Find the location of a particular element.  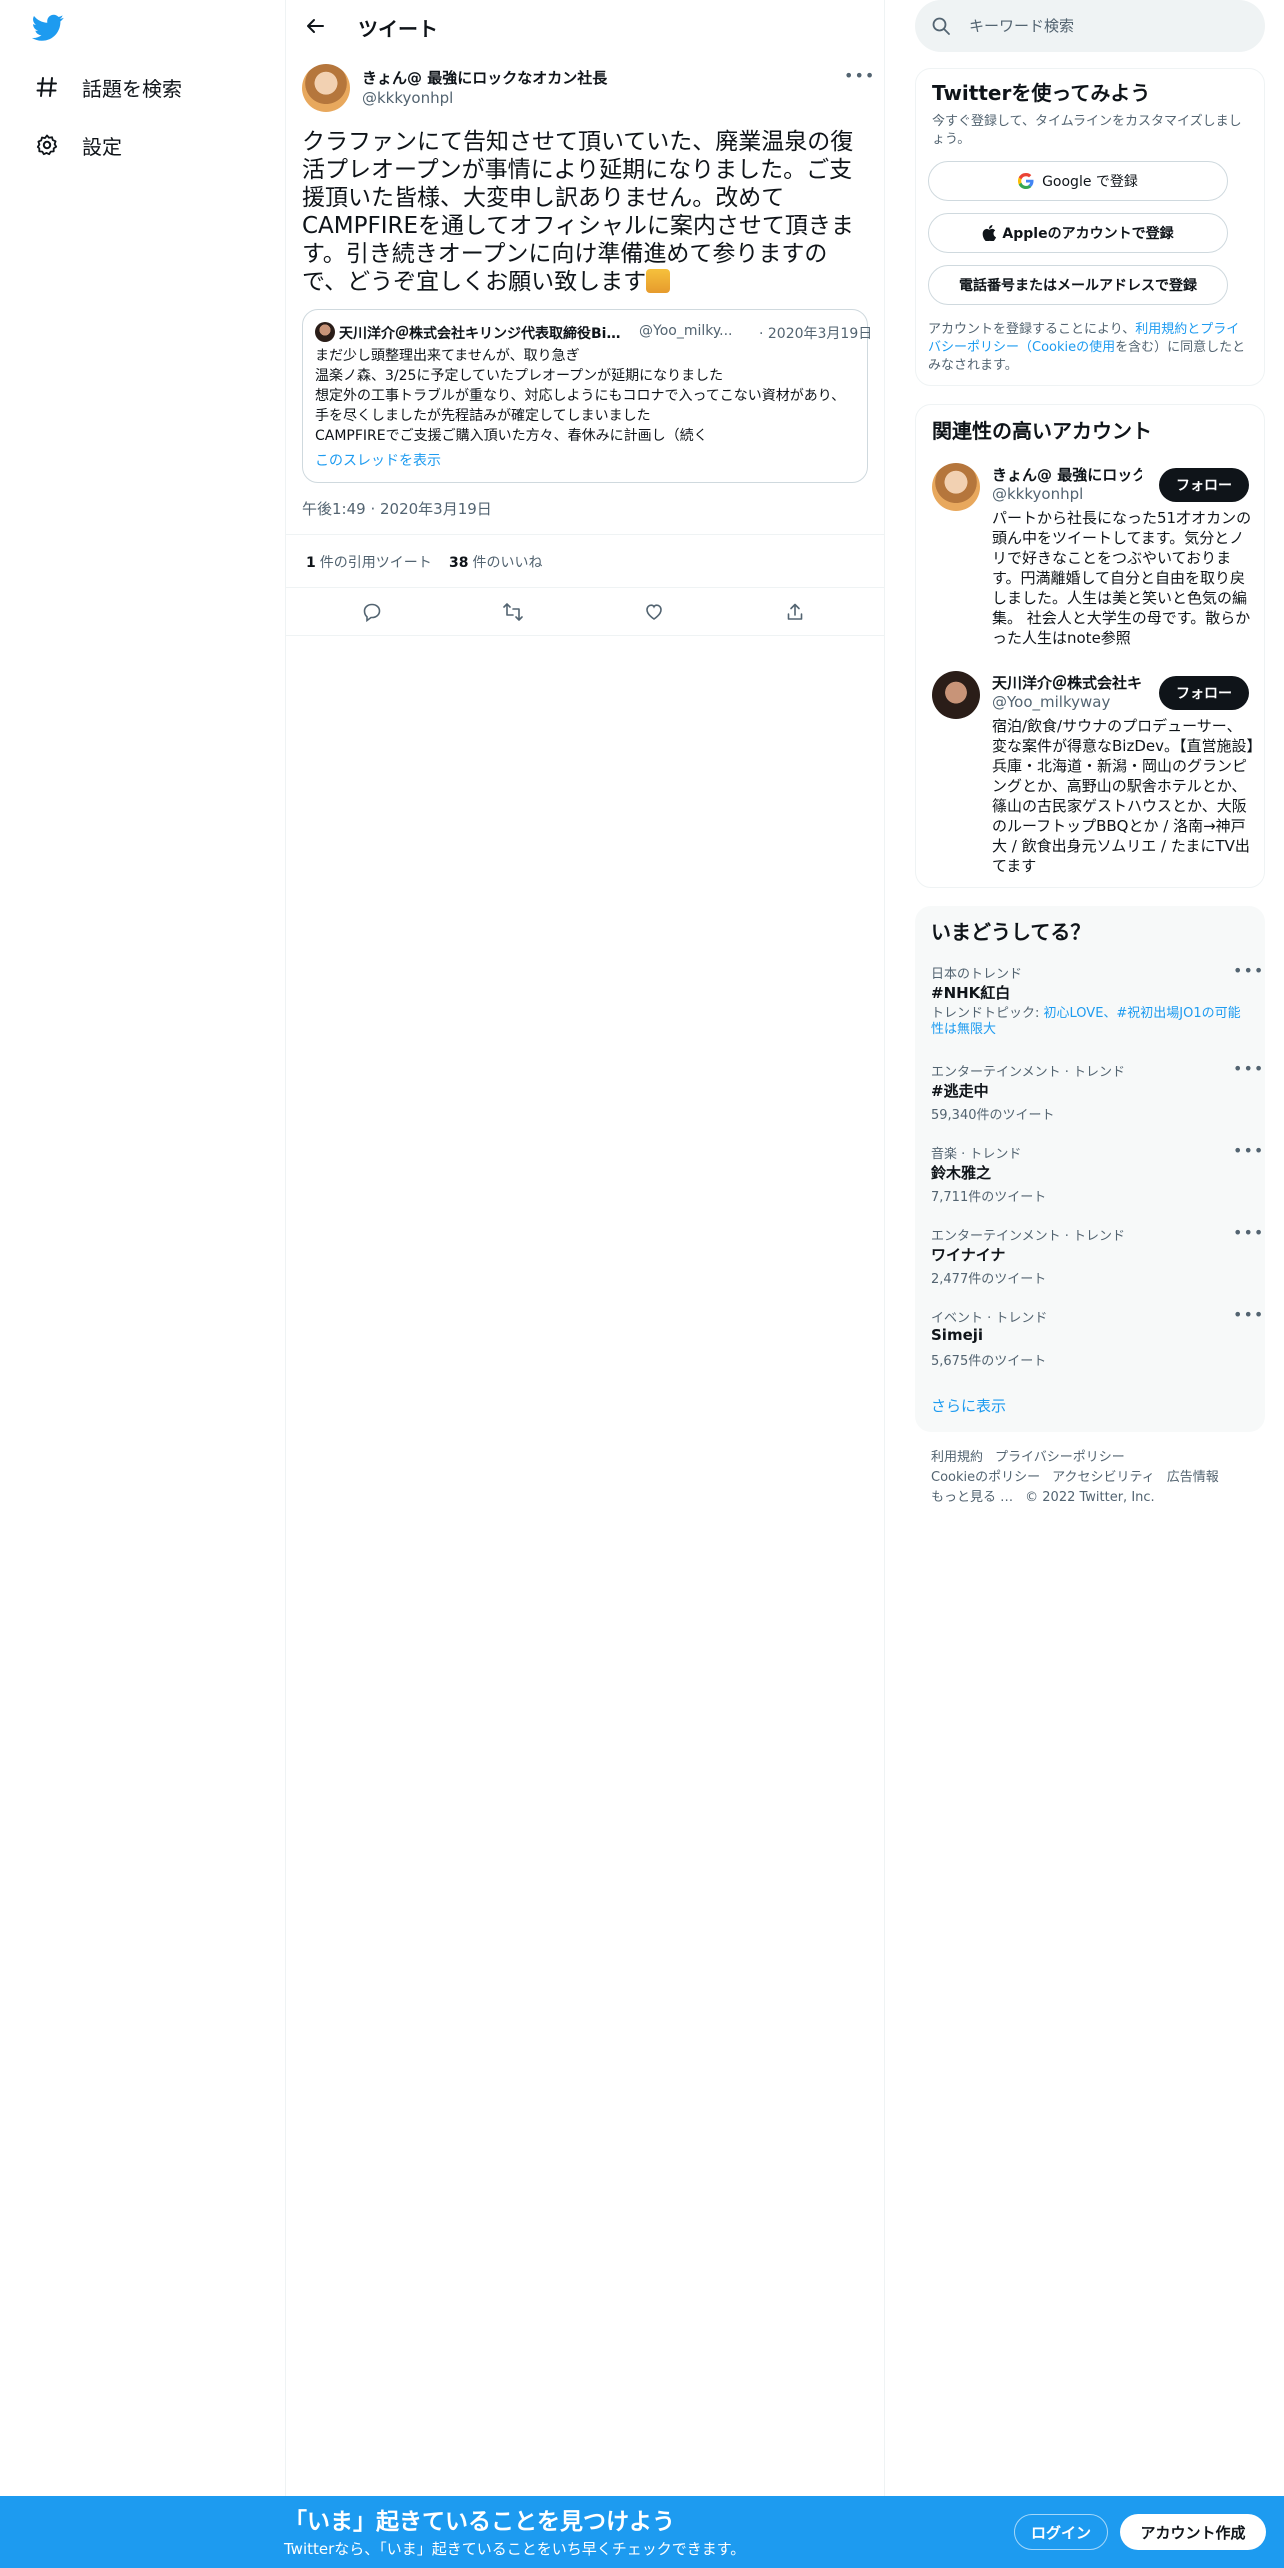

phone-email-signup-button: 電話番号またはメールアドレスで登録 is located at coordinates (1078, 285).